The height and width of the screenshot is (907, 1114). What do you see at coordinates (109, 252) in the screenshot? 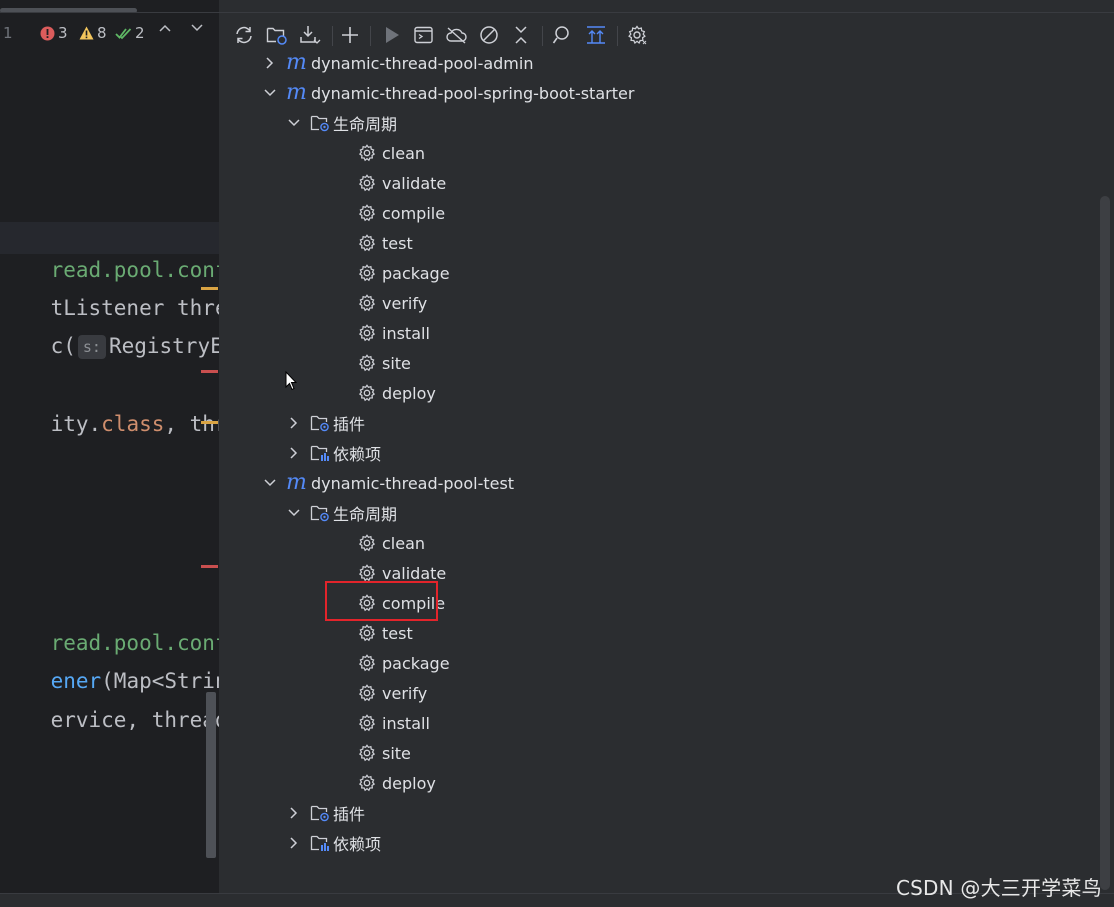
I see `code-line-1: read.pool.config` at bounding box center [109, 252].